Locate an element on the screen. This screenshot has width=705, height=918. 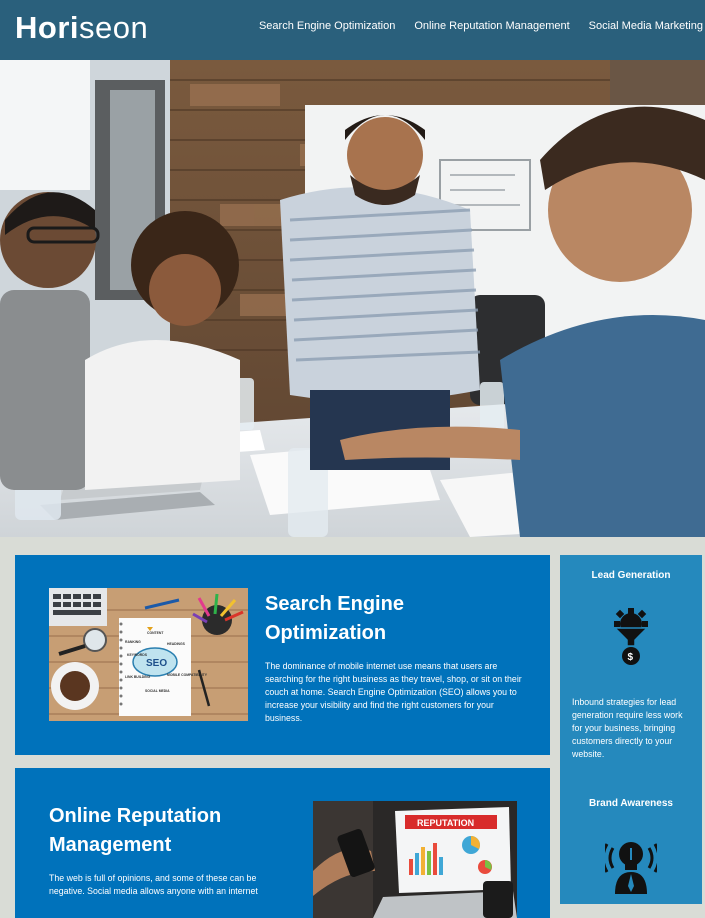
lead-generation-title: Lead Generation is located at coordinates (631, 575).